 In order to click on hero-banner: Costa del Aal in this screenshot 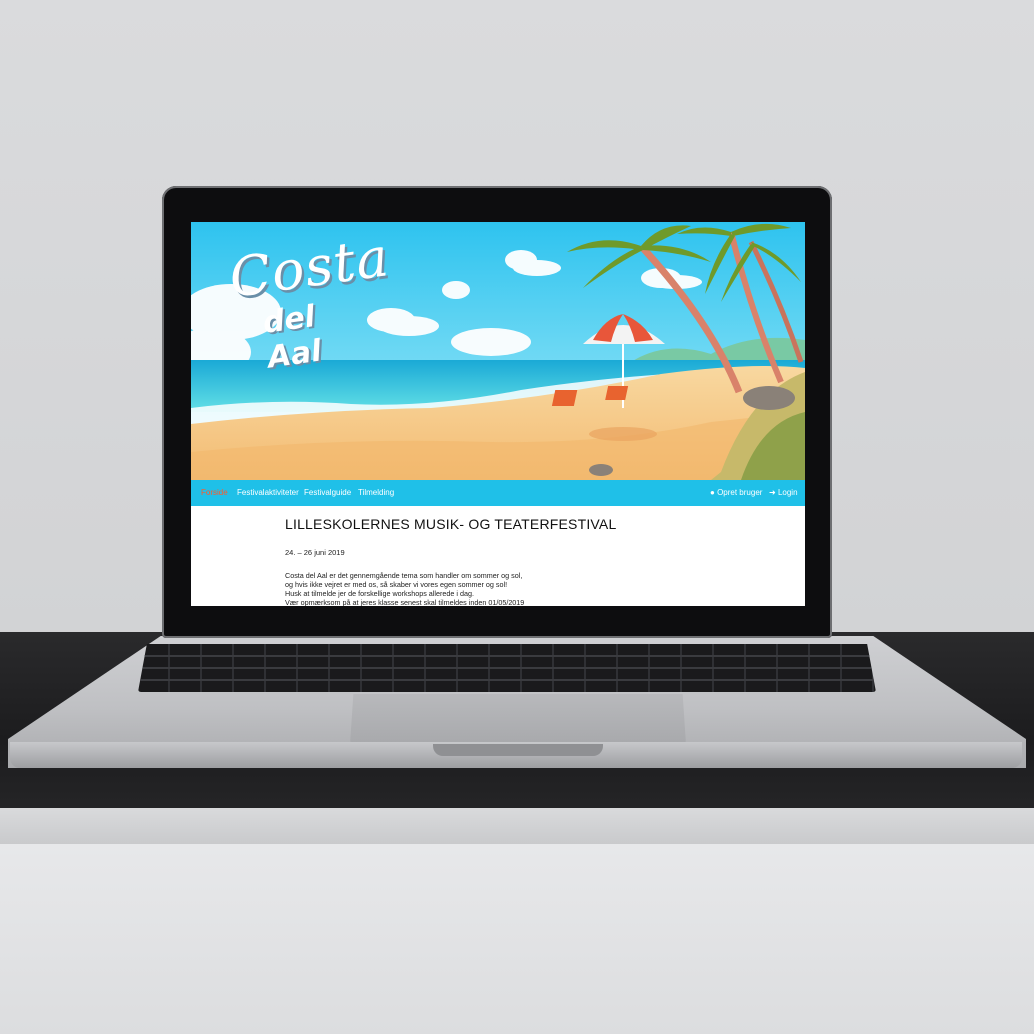, I will do `click(498, 351)`.